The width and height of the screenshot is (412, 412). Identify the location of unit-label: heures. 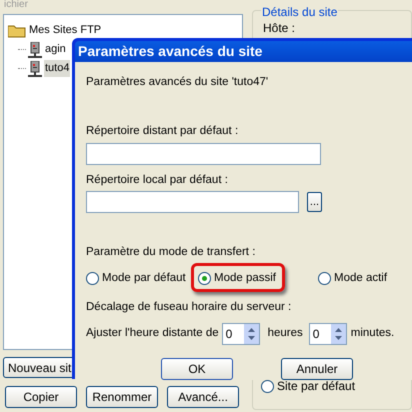
(285, 333).